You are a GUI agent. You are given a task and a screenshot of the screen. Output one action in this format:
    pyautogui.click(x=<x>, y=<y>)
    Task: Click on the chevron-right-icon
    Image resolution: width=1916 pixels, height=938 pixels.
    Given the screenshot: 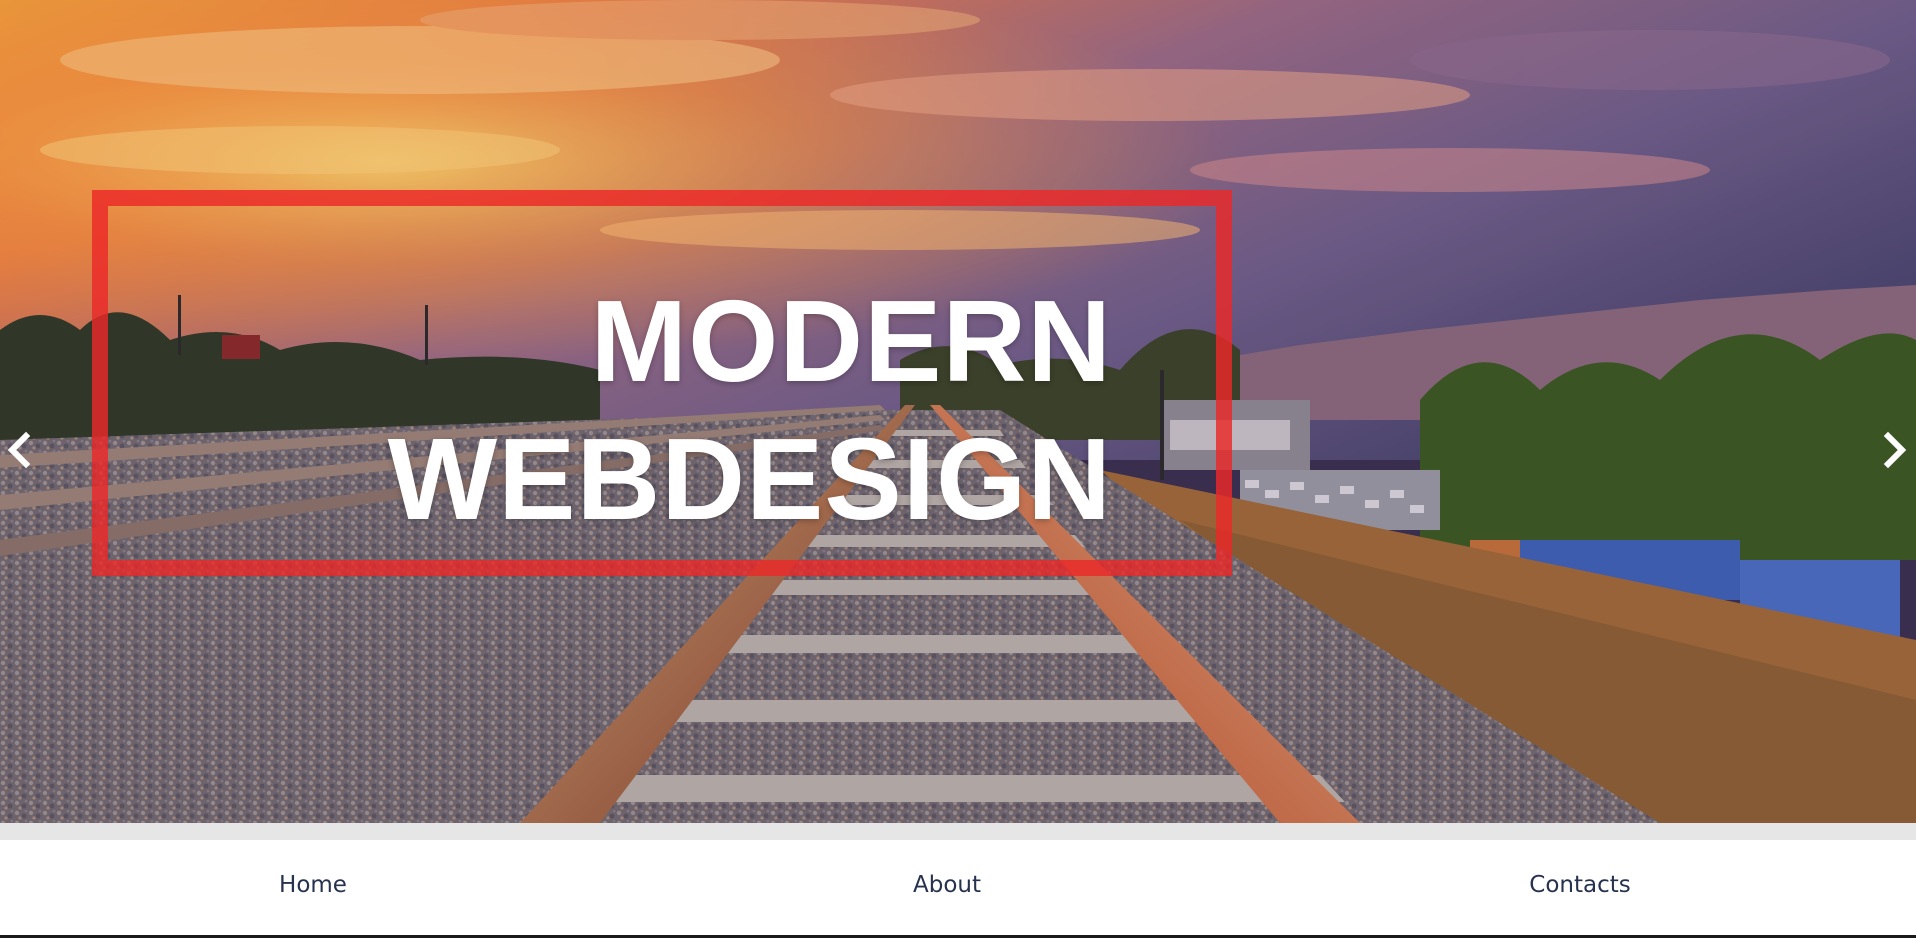 What is the action you would take?
    pyautogui.click(x=1895, y=450)
    